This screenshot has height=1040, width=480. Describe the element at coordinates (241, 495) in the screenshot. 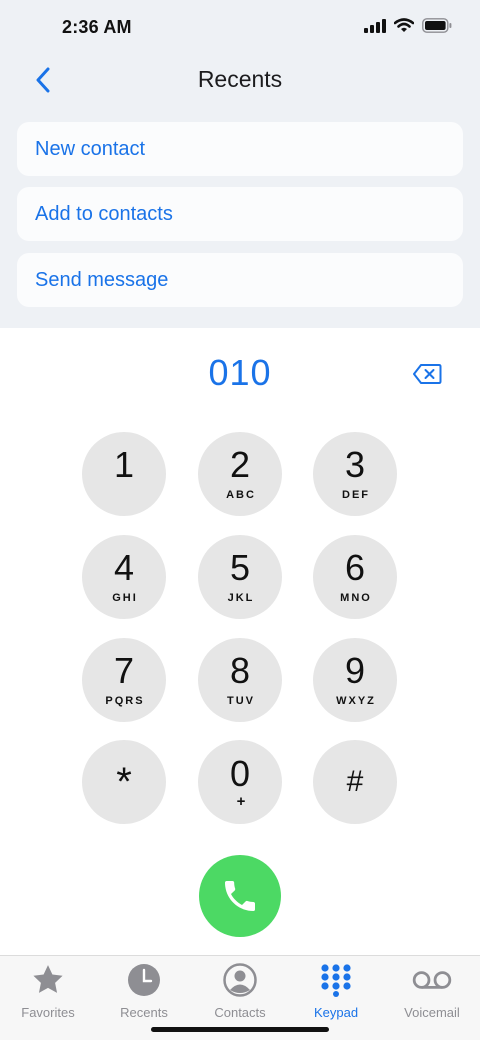

I see `key-letters: ABC` at that location.